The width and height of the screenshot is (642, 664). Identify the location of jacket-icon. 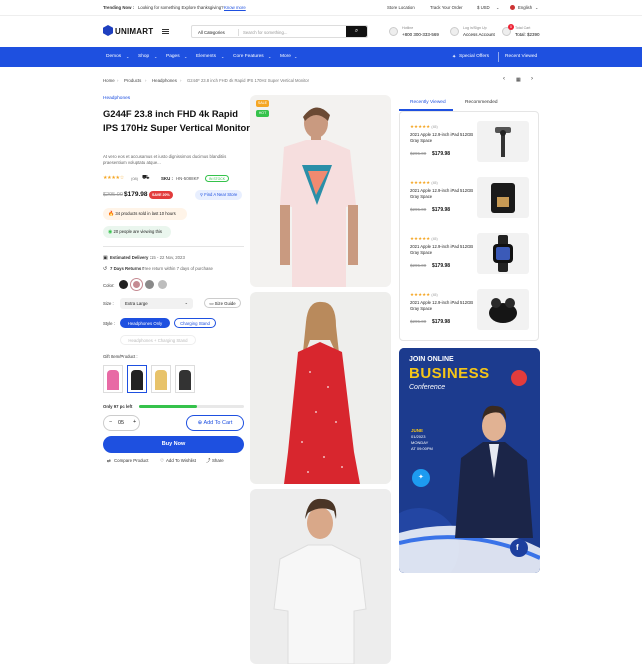
(185, 380).